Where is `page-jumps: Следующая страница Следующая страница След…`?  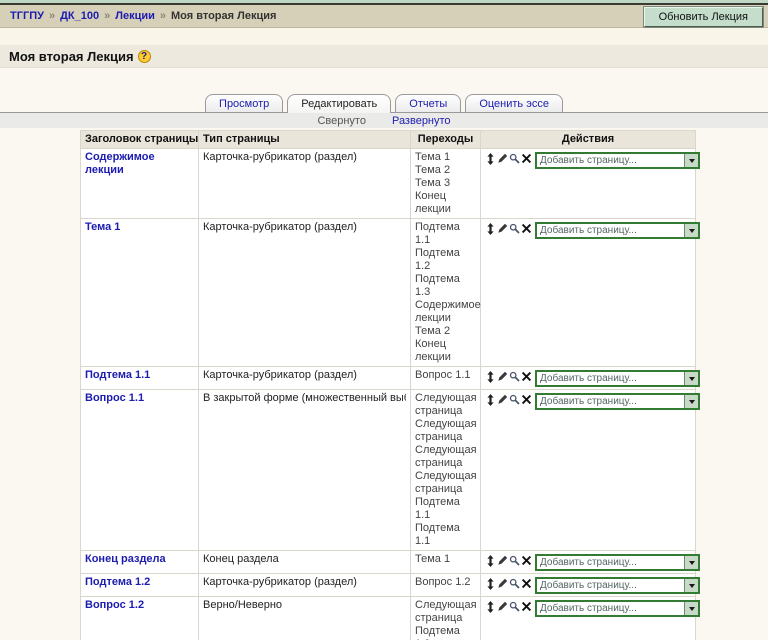
page-jumps: Следующая страница Следующая страница След… is located at coordinates (445, 470).